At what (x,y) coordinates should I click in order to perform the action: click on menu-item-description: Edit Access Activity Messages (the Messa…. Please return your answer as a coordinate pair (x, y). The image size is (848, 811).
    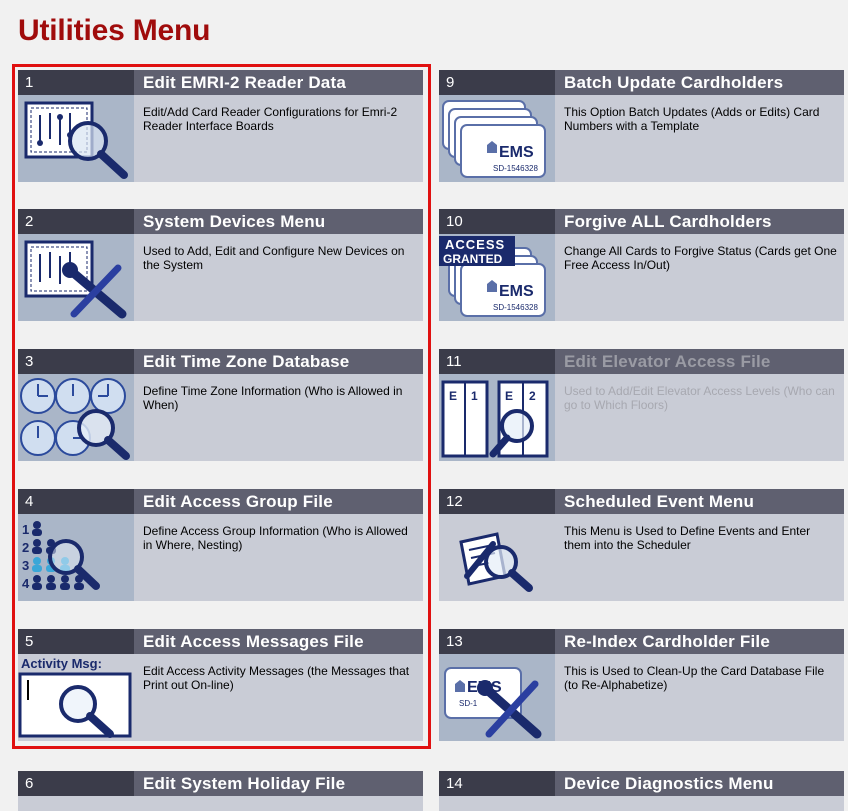
    Looking at the image, I should click on (276, 678).